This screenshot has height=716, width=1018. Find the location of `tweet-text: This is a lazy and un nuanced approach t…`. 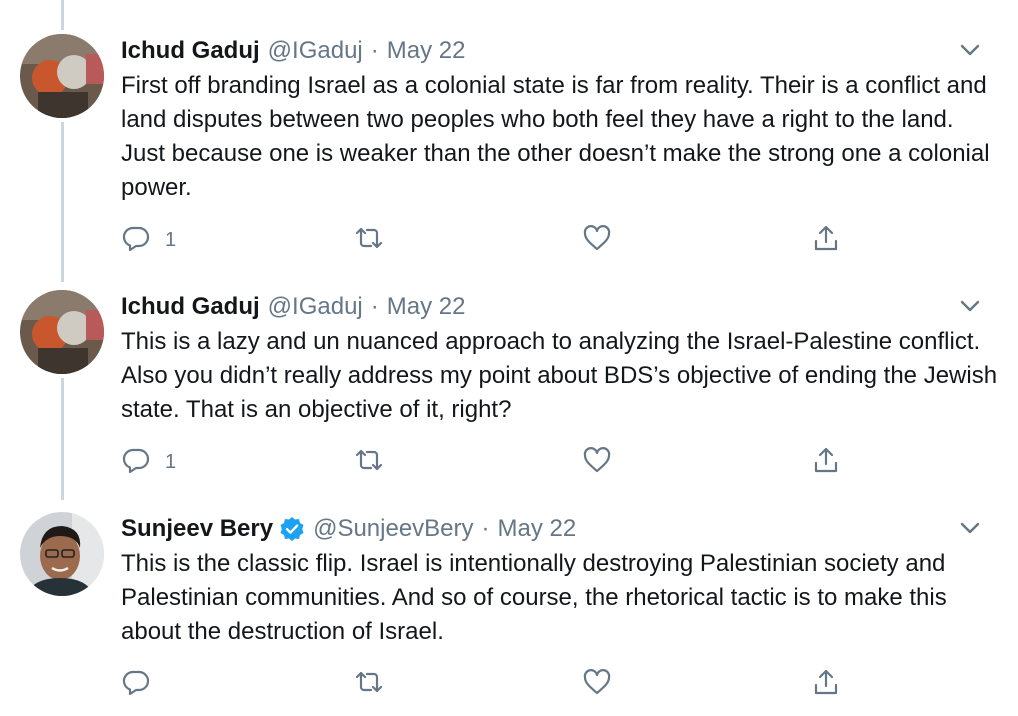

tweet-text: This is a lazy and un nuanced approach t… is located at coordinates (559, 375).